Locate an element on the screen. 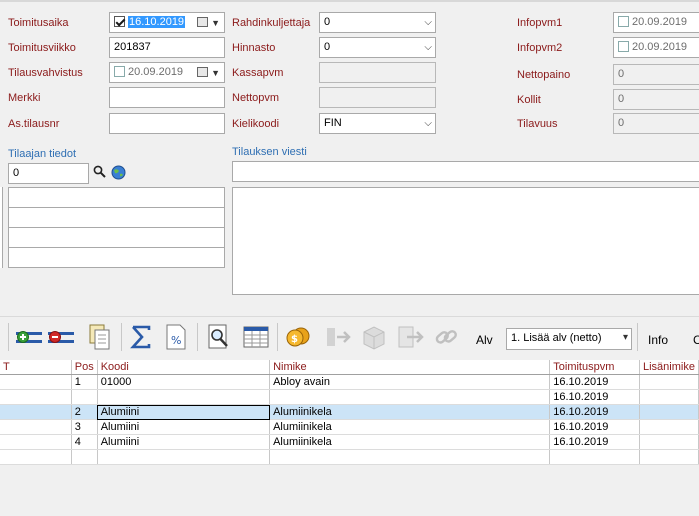  kollit-label: Kollit is located at coordinates (529, 100).